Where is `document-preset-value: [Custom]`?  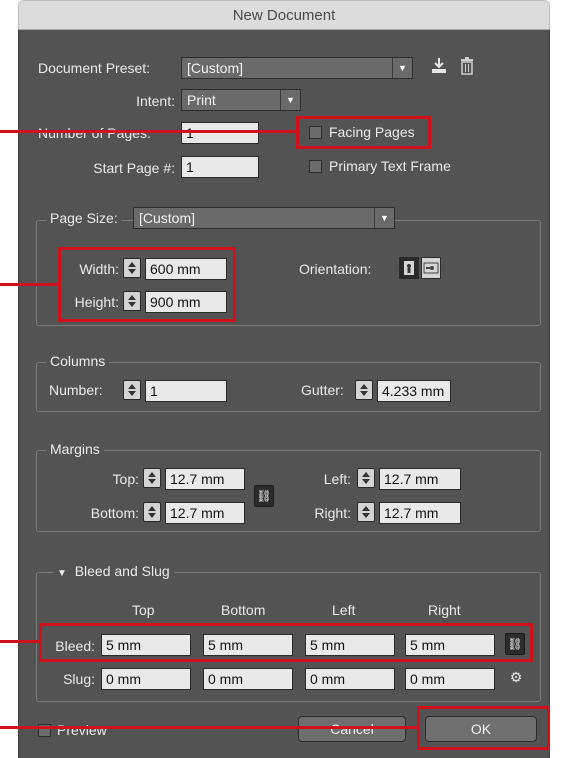
document-preset-value: [Custom] is located at coordinates (215, 68).